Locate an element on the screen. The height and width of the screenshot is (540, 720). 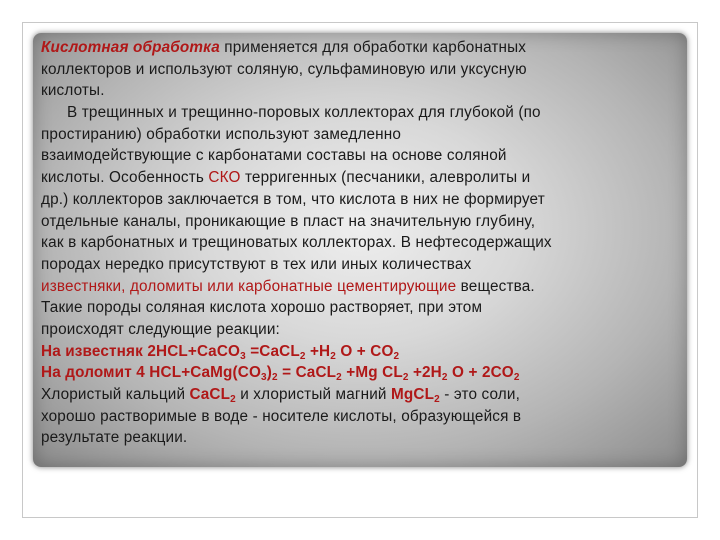
r2-part5: +2H is located at coordinates (425, 373).